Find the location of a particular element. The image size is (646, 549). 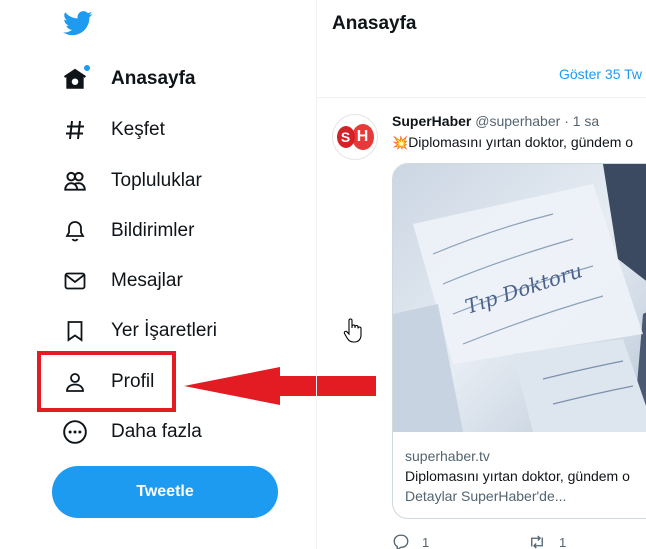

notification-dot is located at coordinates (87, 68).